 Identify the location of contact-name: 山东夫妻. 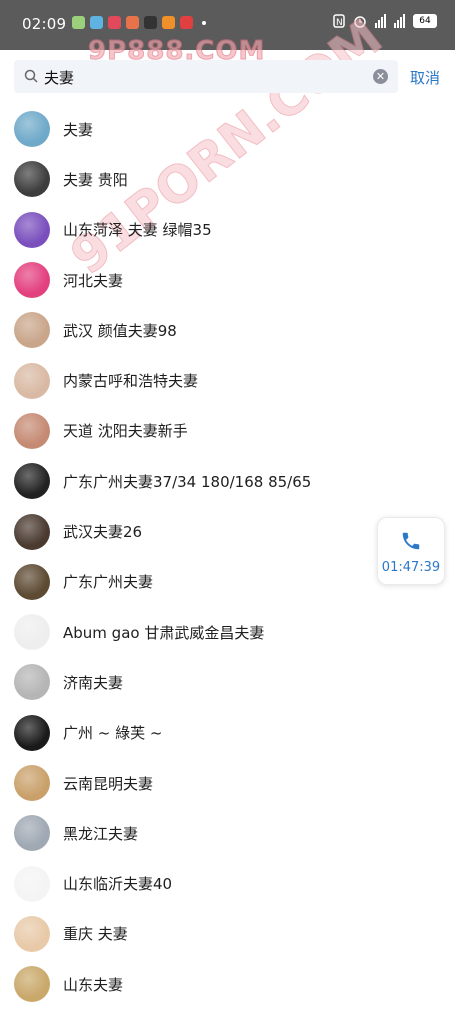
(93, 984).